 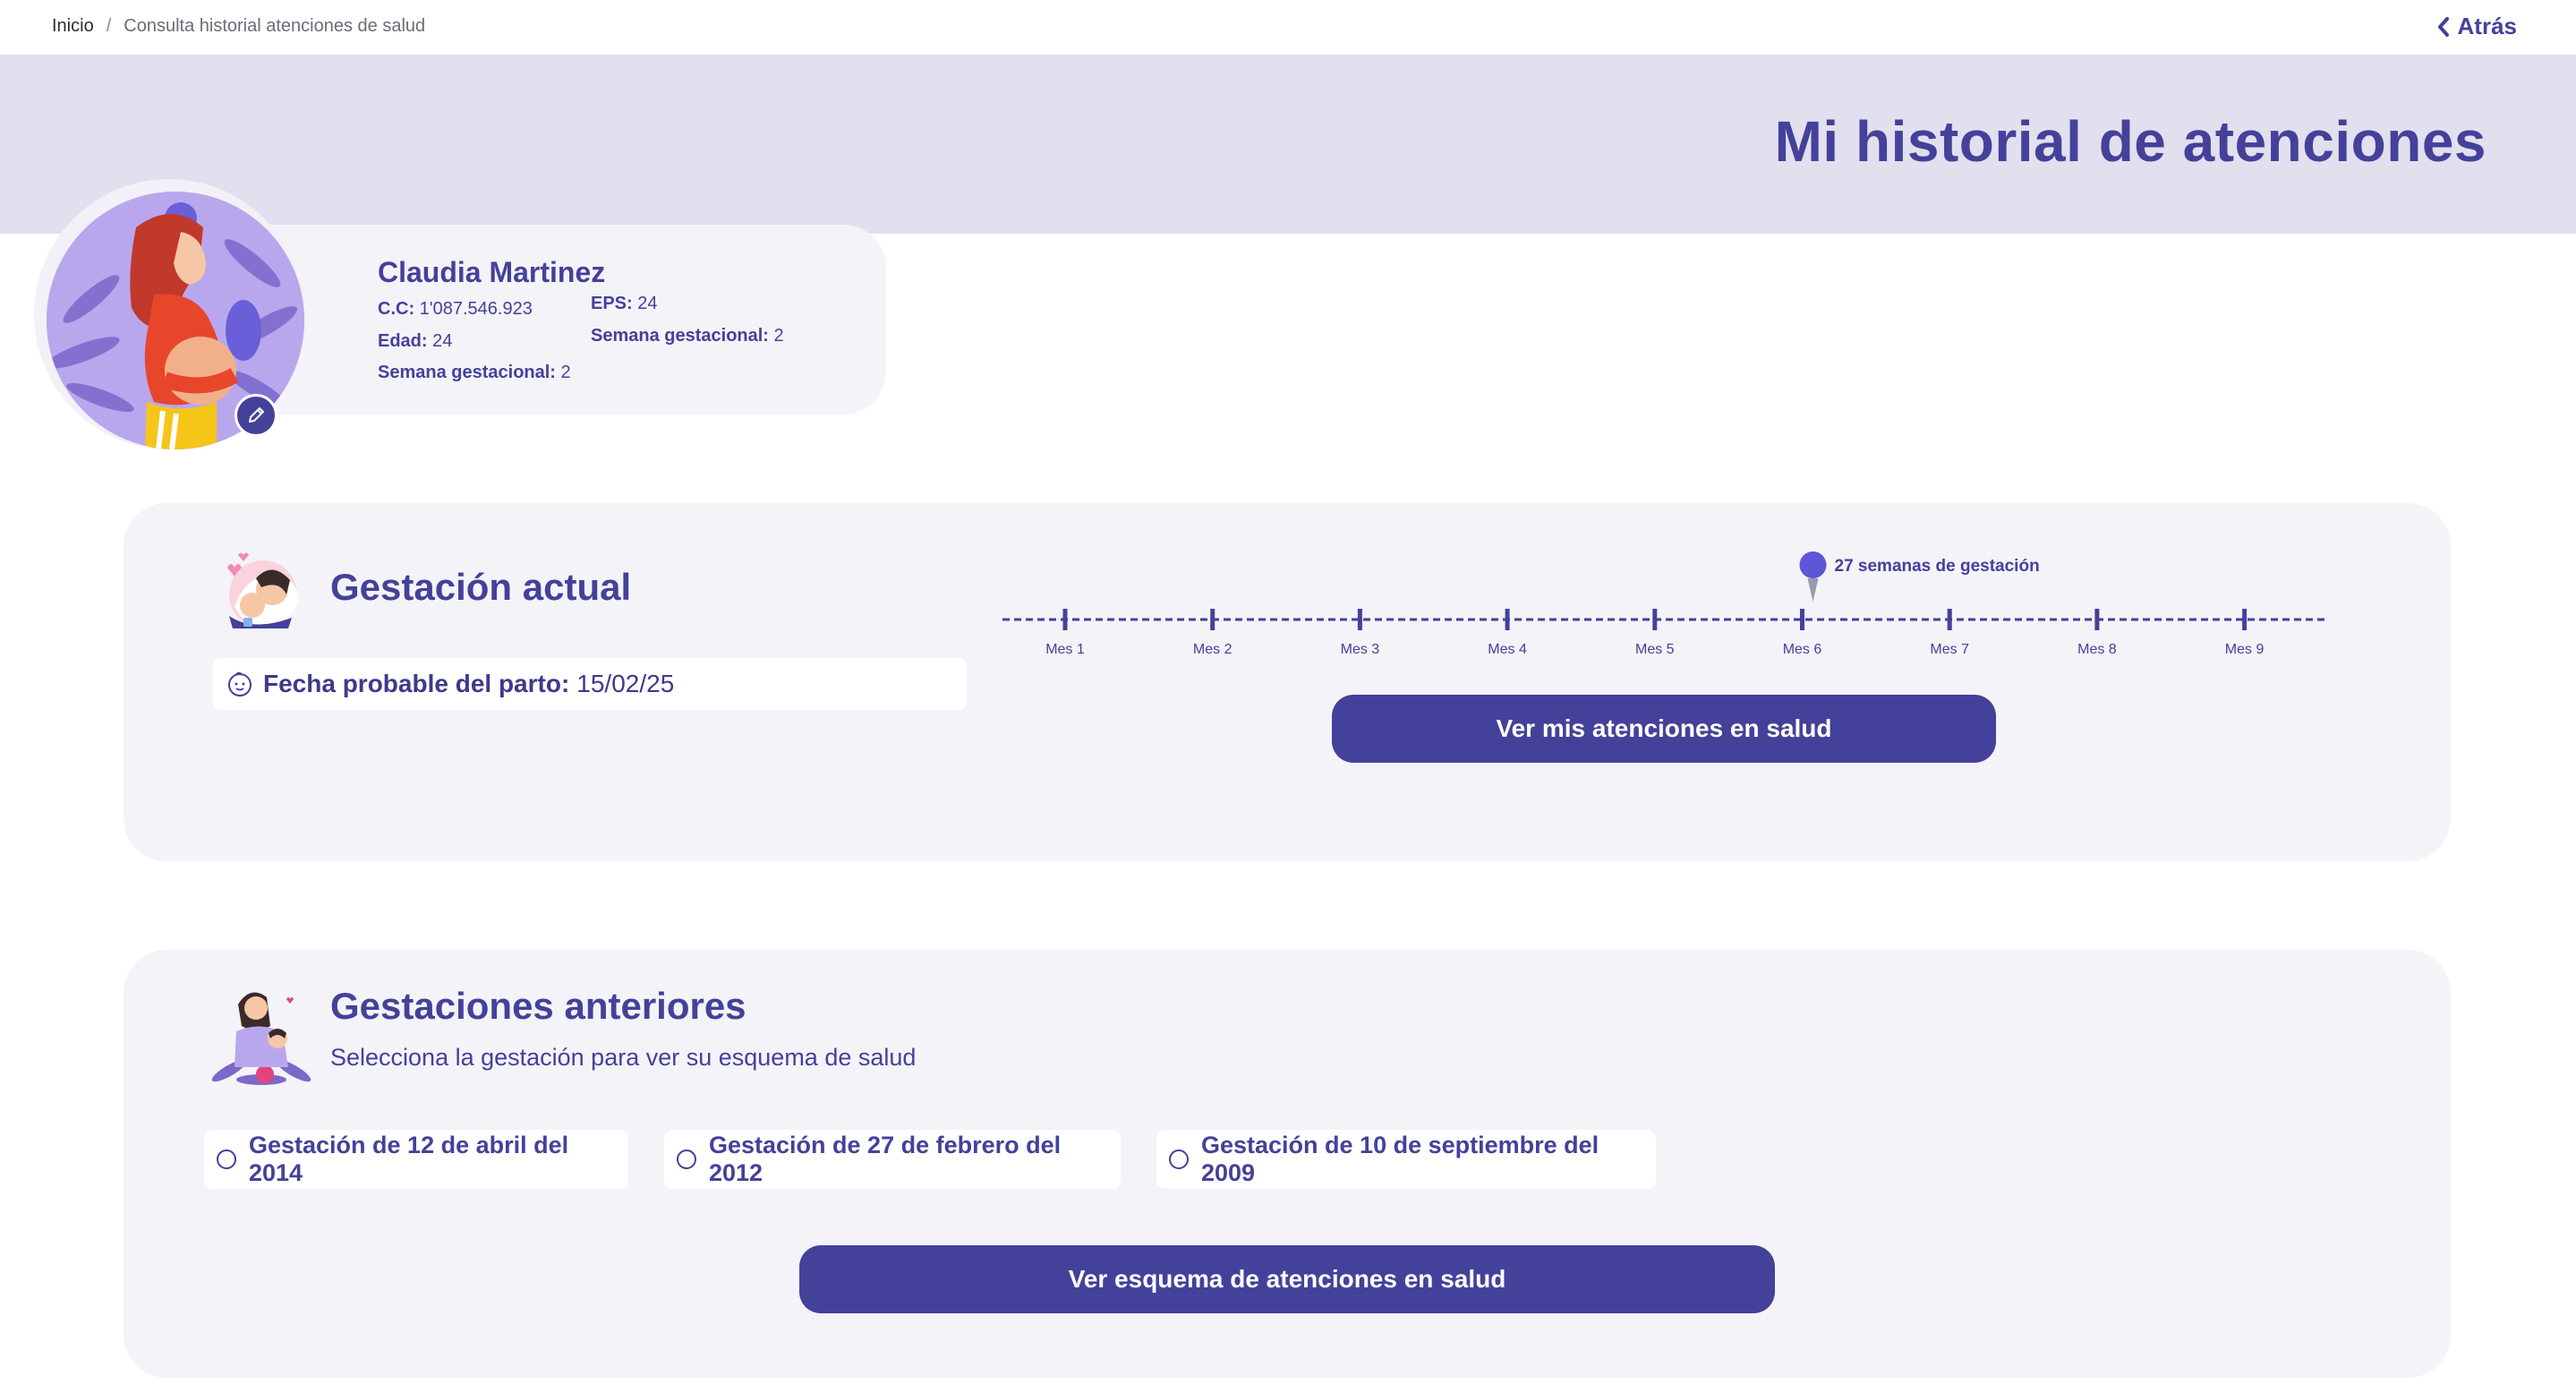 I want to click on timeline-month-label: Mes 8, so click(x=2097, y=649).